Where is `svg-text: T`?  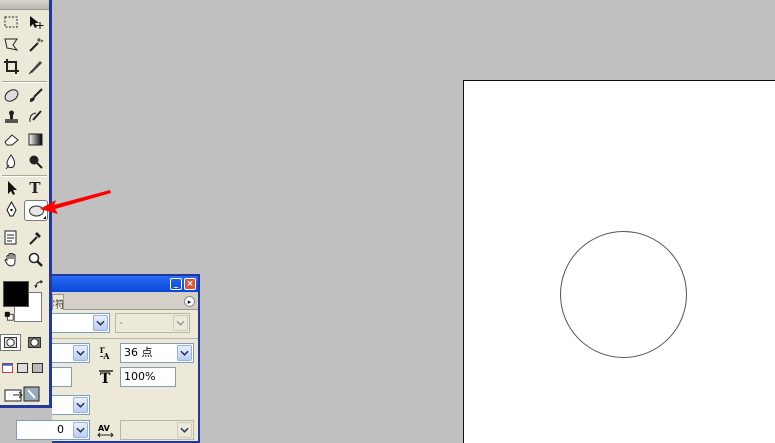 svg-text: T is located at coordinates (105, 378).